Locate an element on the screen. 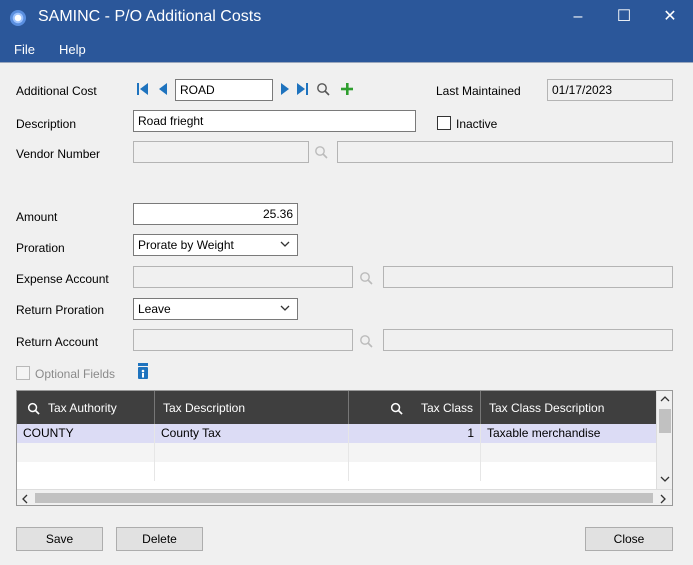  expense-account-description is located at coordinates (528, 277).